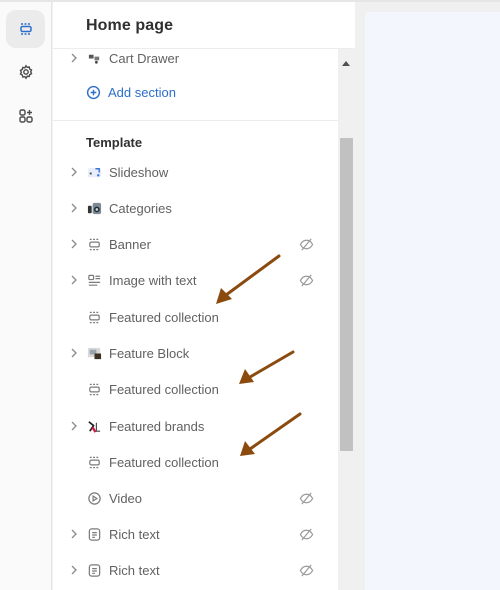  What do you see at coordinates (149, 353) in the screenshot?
I see `section-label: Feature Block` at bounding box center [149, 353].